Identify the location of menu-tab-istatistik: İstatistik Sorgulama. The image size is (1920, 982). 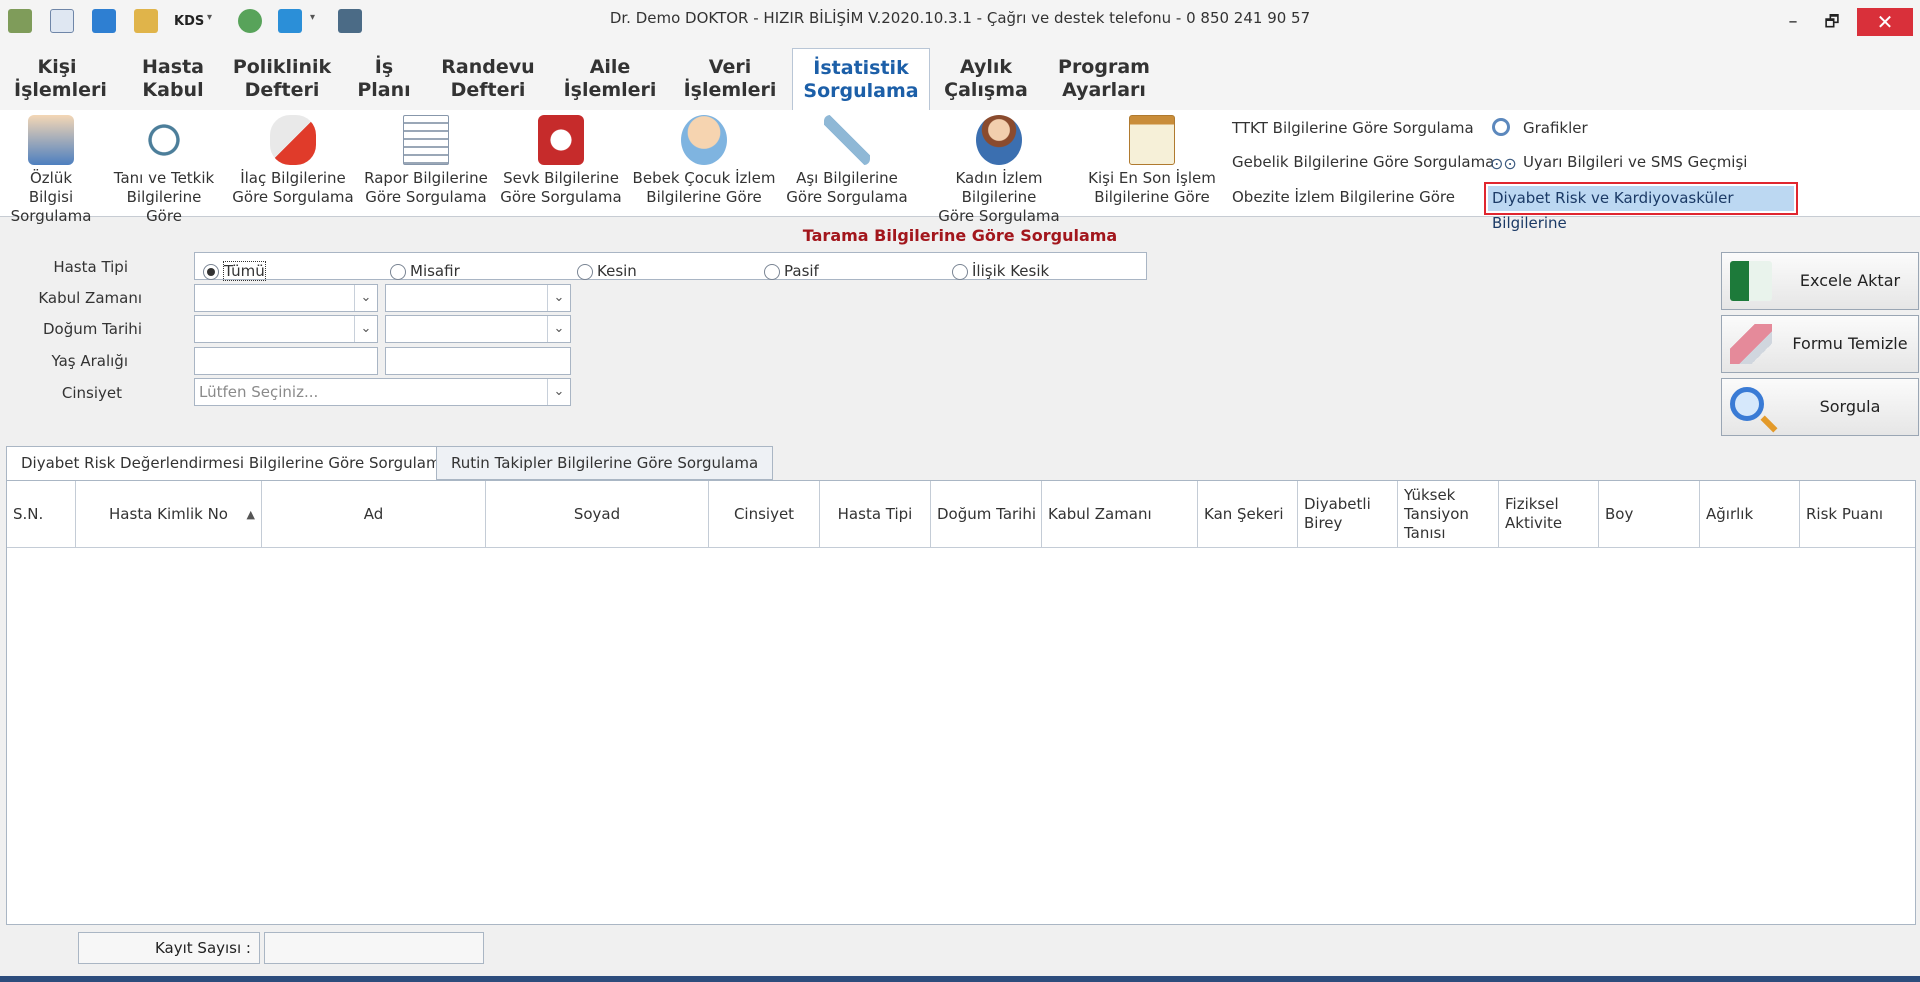
(861, 79).